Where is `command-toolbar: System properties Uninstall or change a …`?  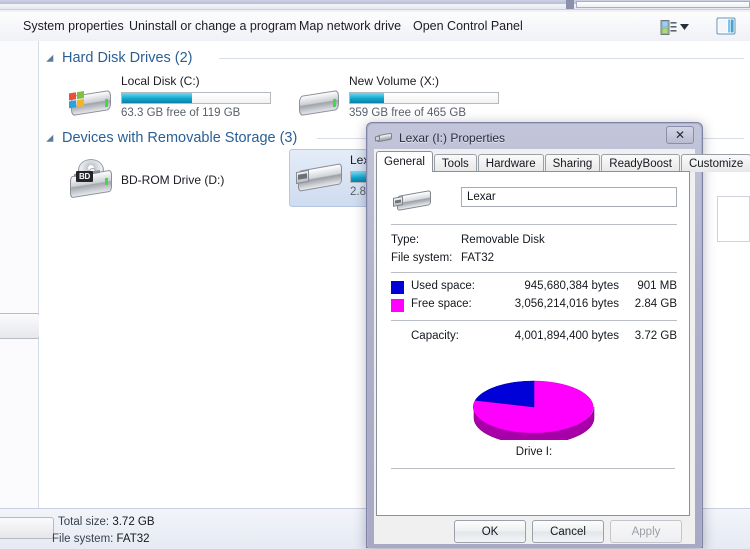
command-toolbar: System properties Uninstall or change a … is located at coordinates (375, 27).